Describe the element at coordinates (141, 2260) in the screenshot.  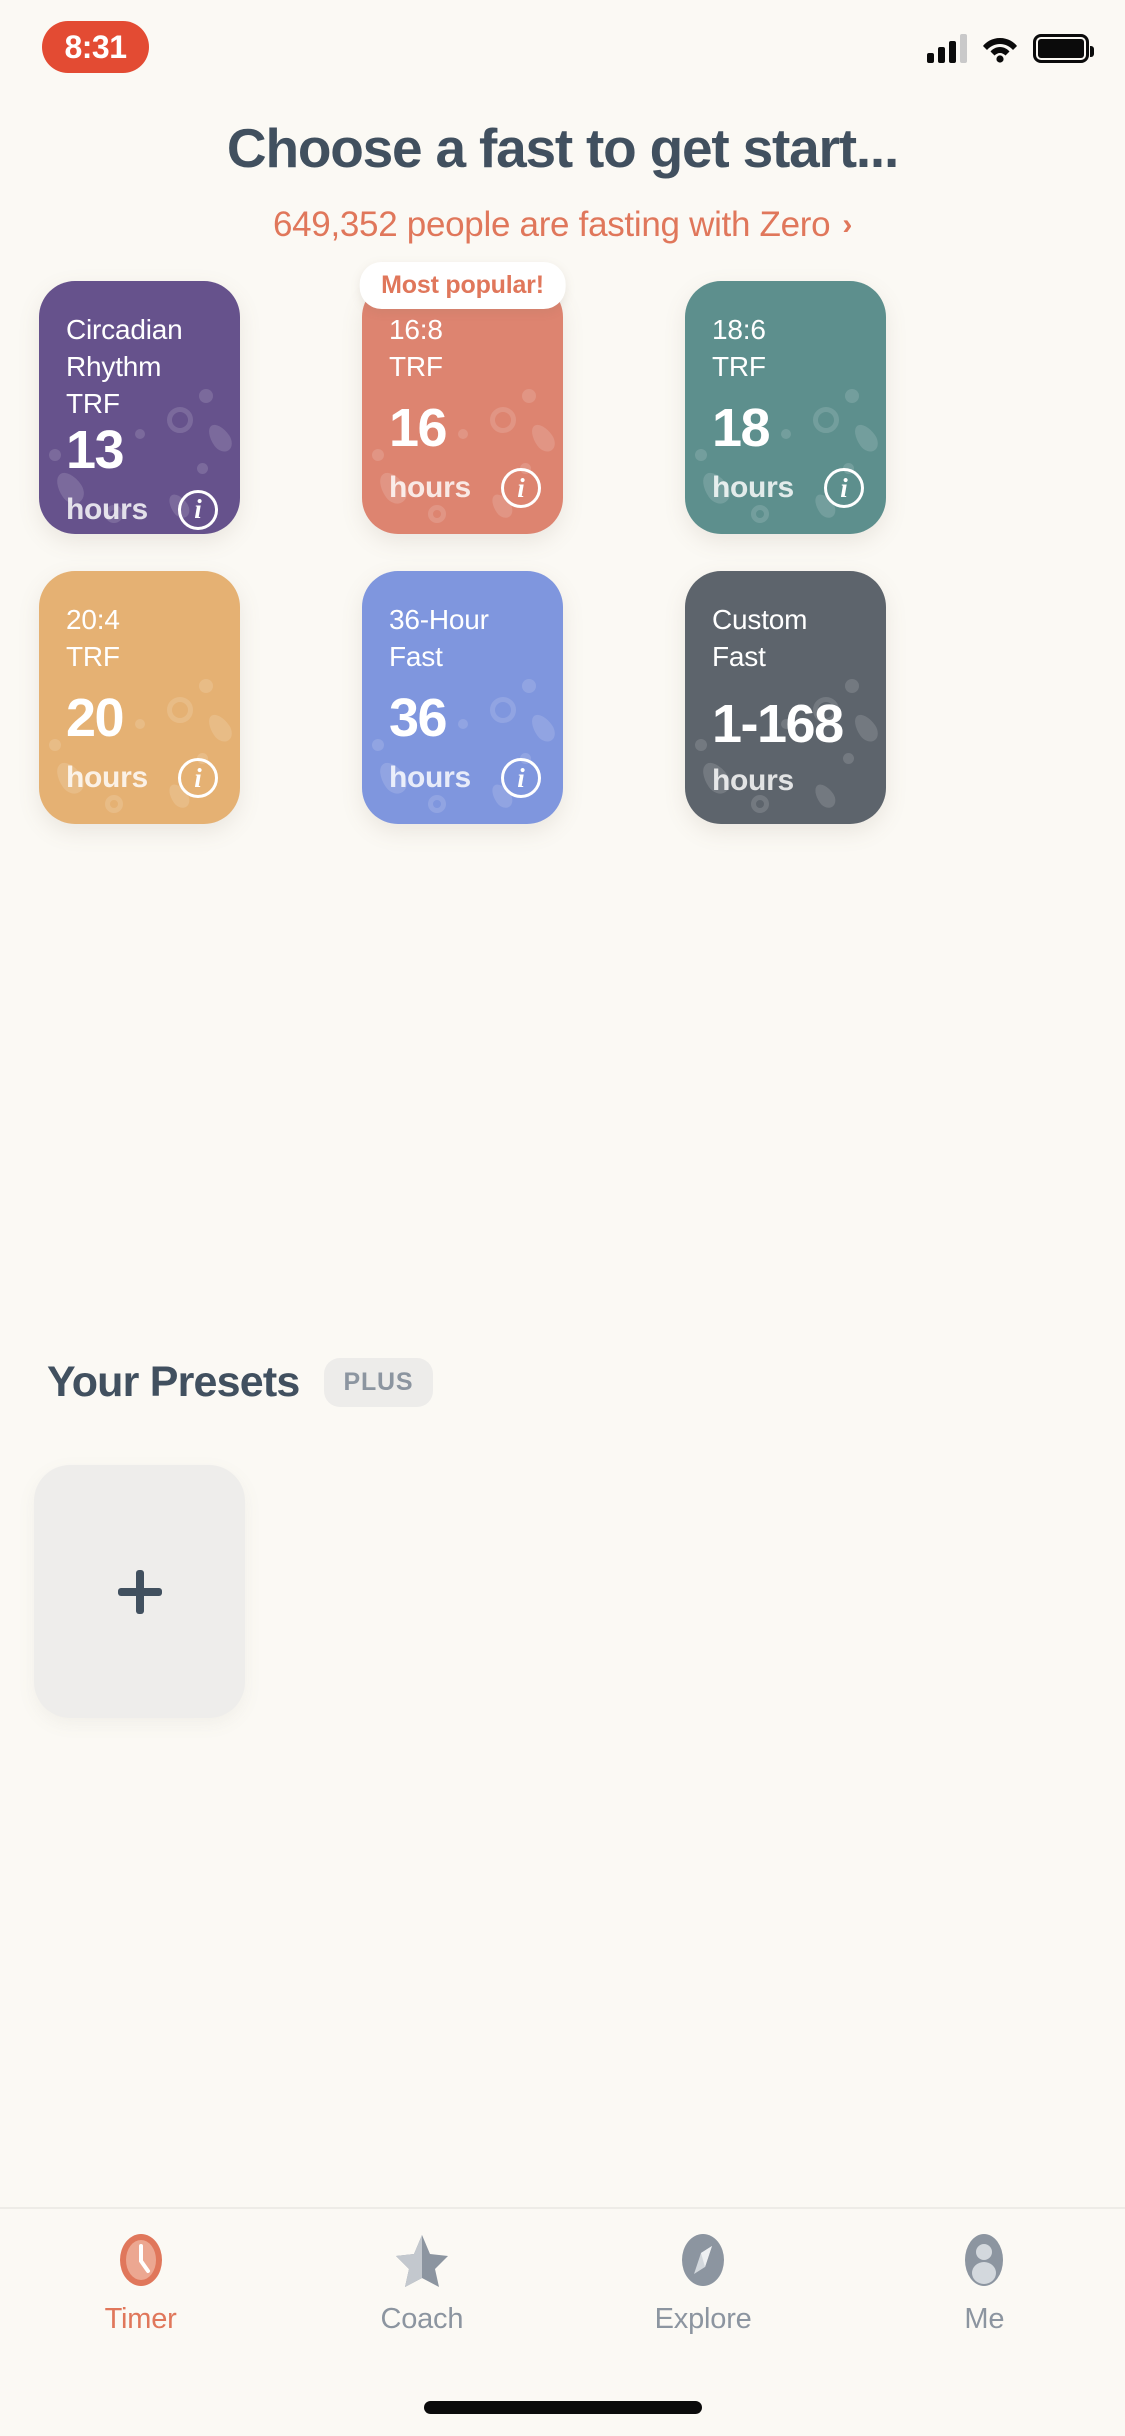
I see `timer-icon` at that location.